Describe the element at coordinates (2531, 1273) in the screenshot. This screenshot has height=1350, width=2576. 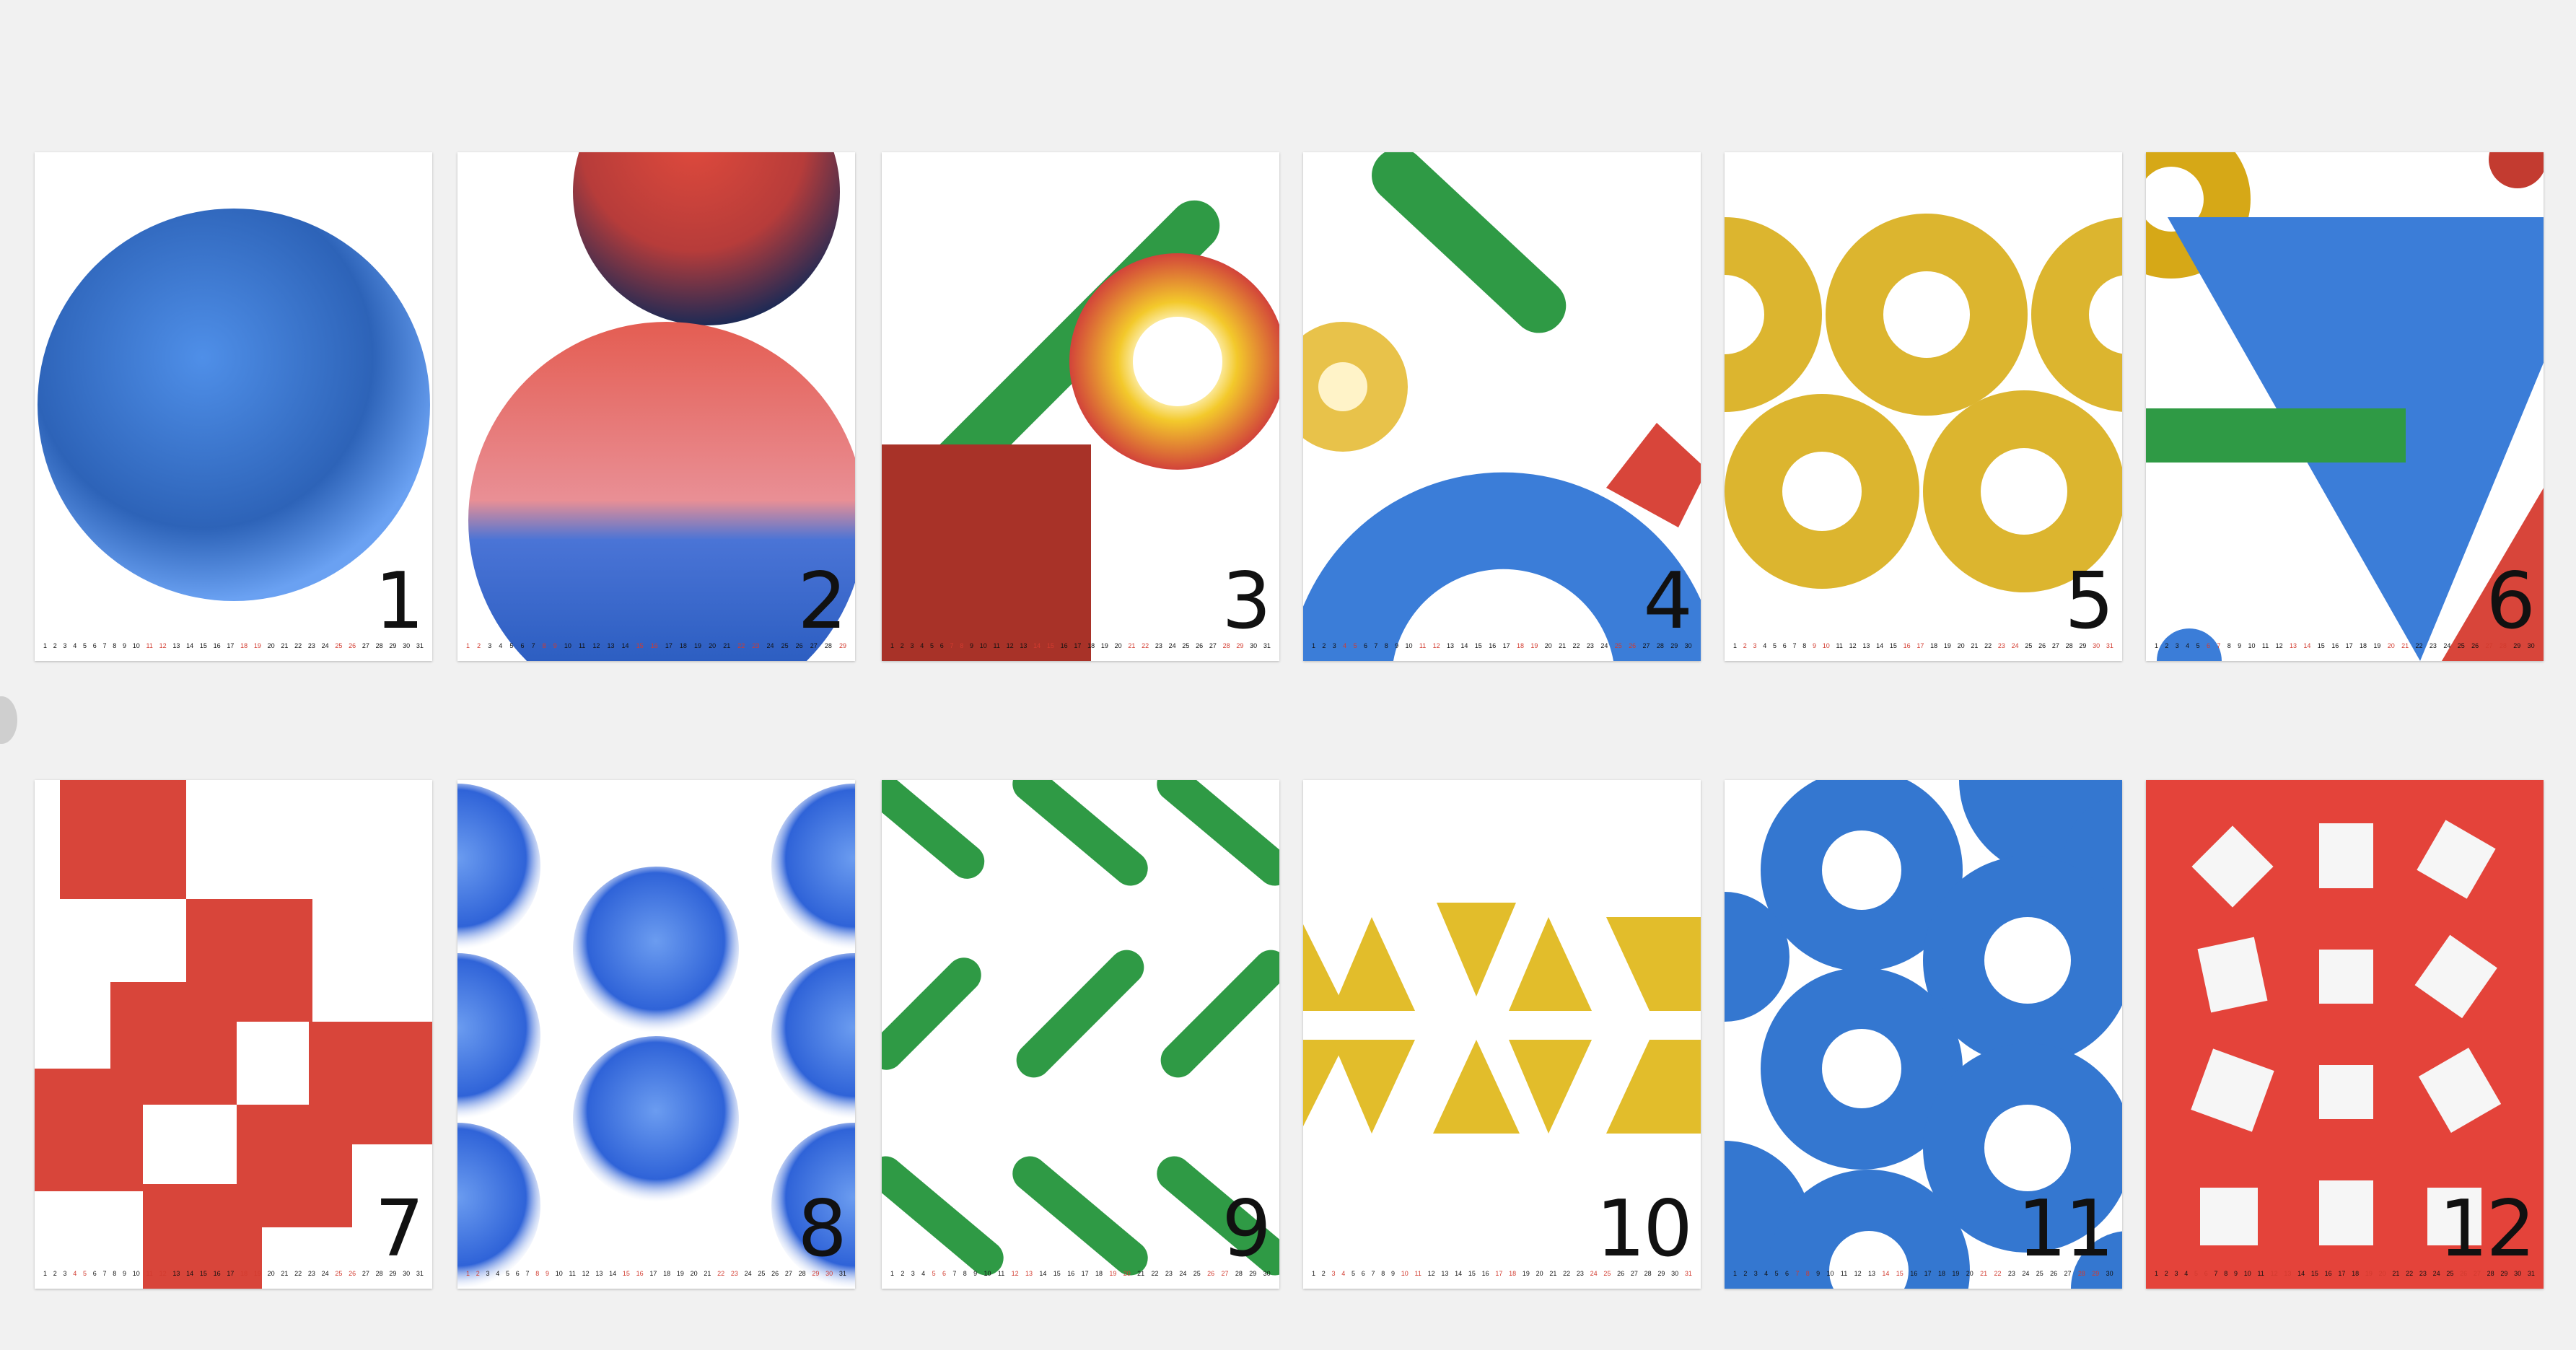
I see `day-number: 31` at that location.